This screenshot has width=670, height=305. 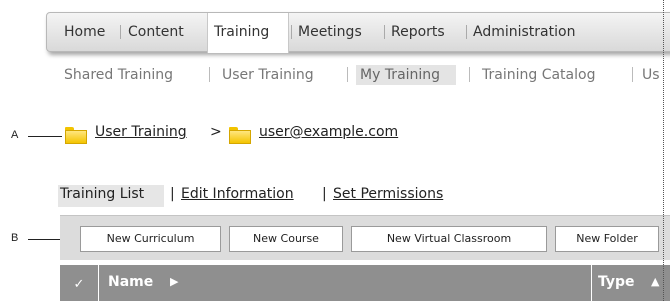 I want to click on sub-nav-truncated-item: Us, so click(x=651, y=75).